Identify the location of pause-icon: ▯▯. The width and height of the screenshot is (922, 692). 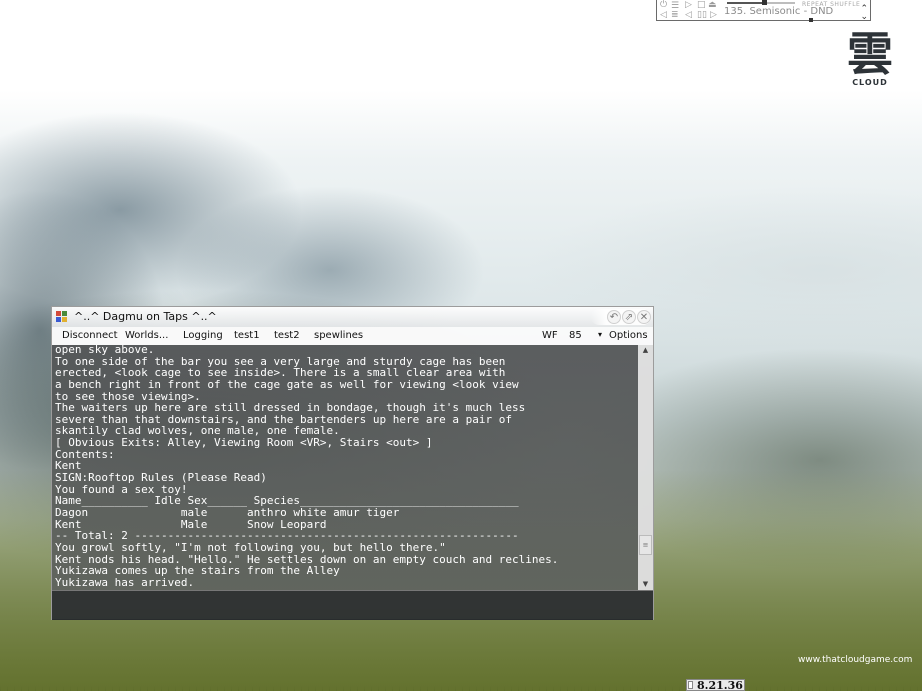
(702, 15).